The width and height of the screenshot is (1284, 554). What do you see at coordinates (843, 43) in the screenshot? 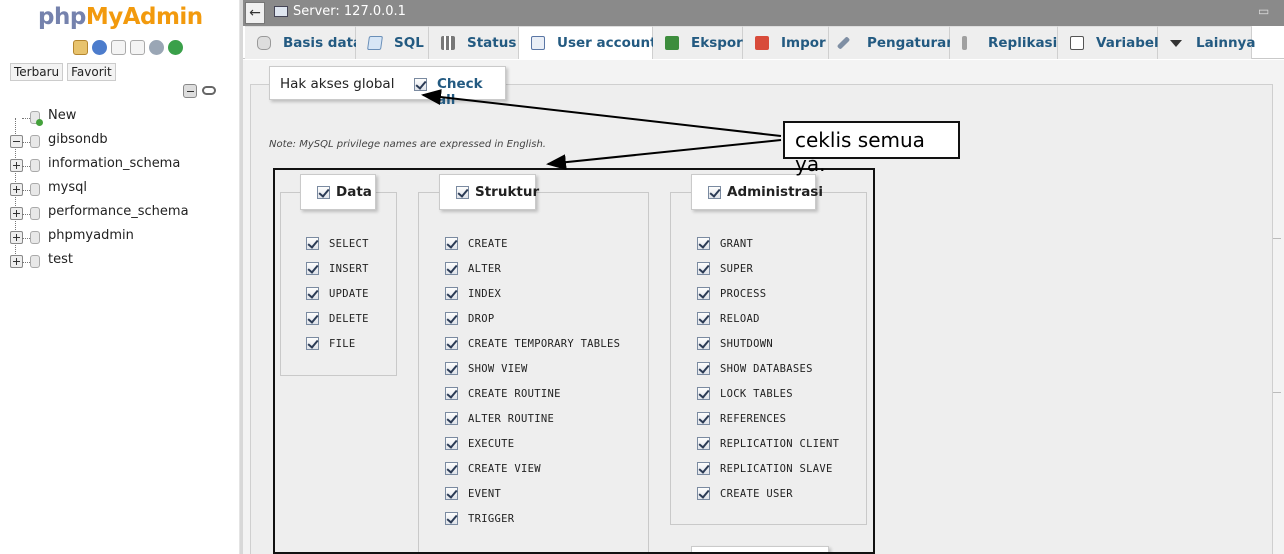
I see `wrench-icon` at bounding box center [843, 43].